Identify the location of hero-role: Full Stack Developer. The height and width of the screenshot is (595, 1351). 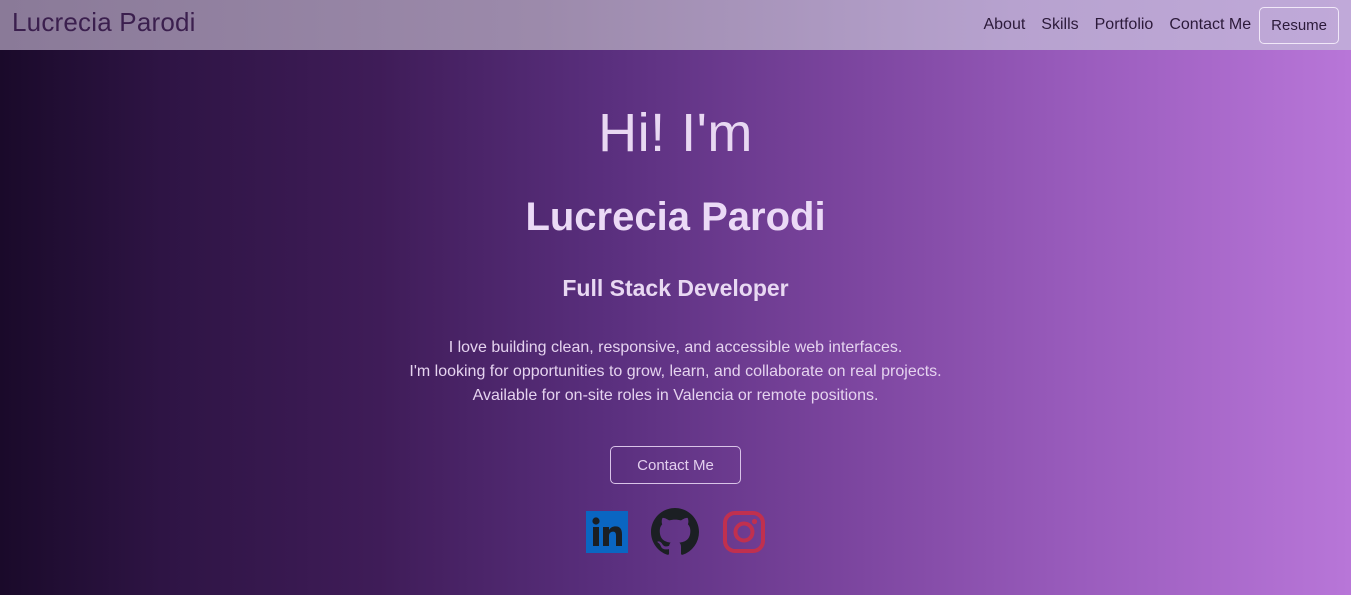
(675, 288).